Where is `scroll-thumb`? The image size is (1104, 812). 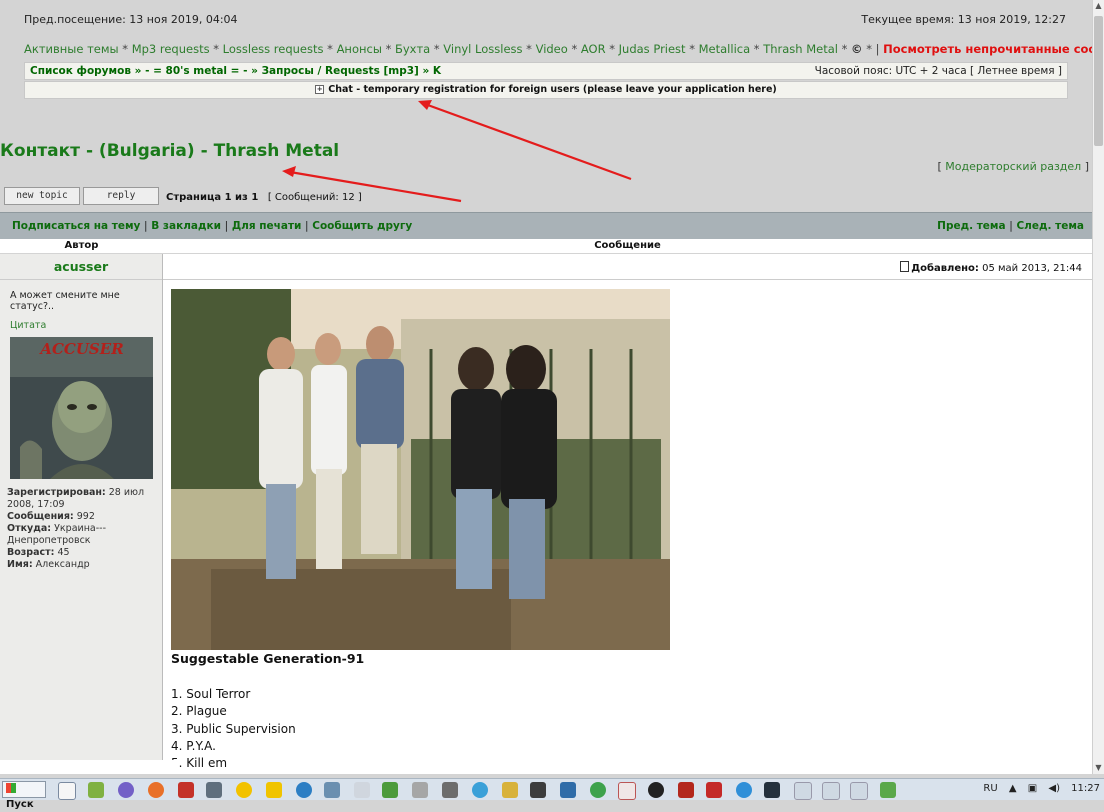 scroll-thumb is located at coordinates (1098, 81).